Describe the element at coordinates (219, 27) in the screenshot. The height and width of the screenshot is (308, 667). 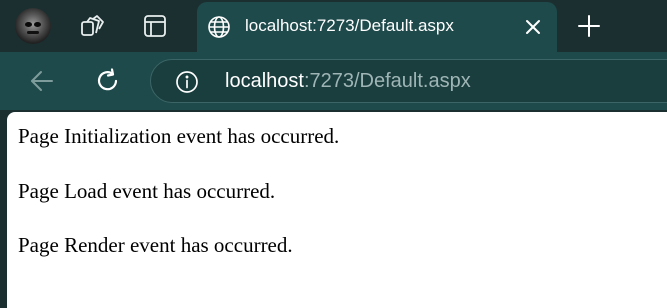
I see `globe-icon` at that location.